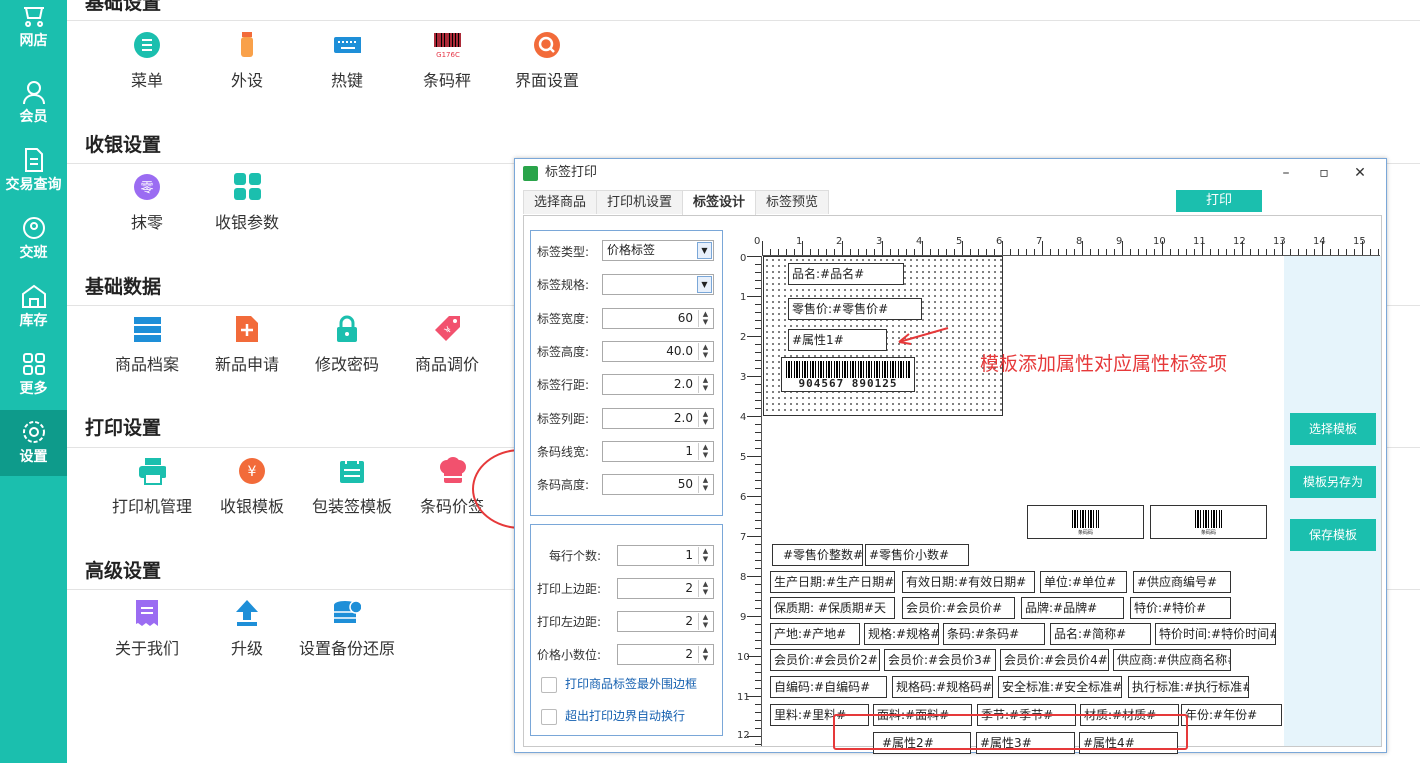 The image size is (1420, 763). I want to click on peripheral-item: 外设, so click(247, 61).